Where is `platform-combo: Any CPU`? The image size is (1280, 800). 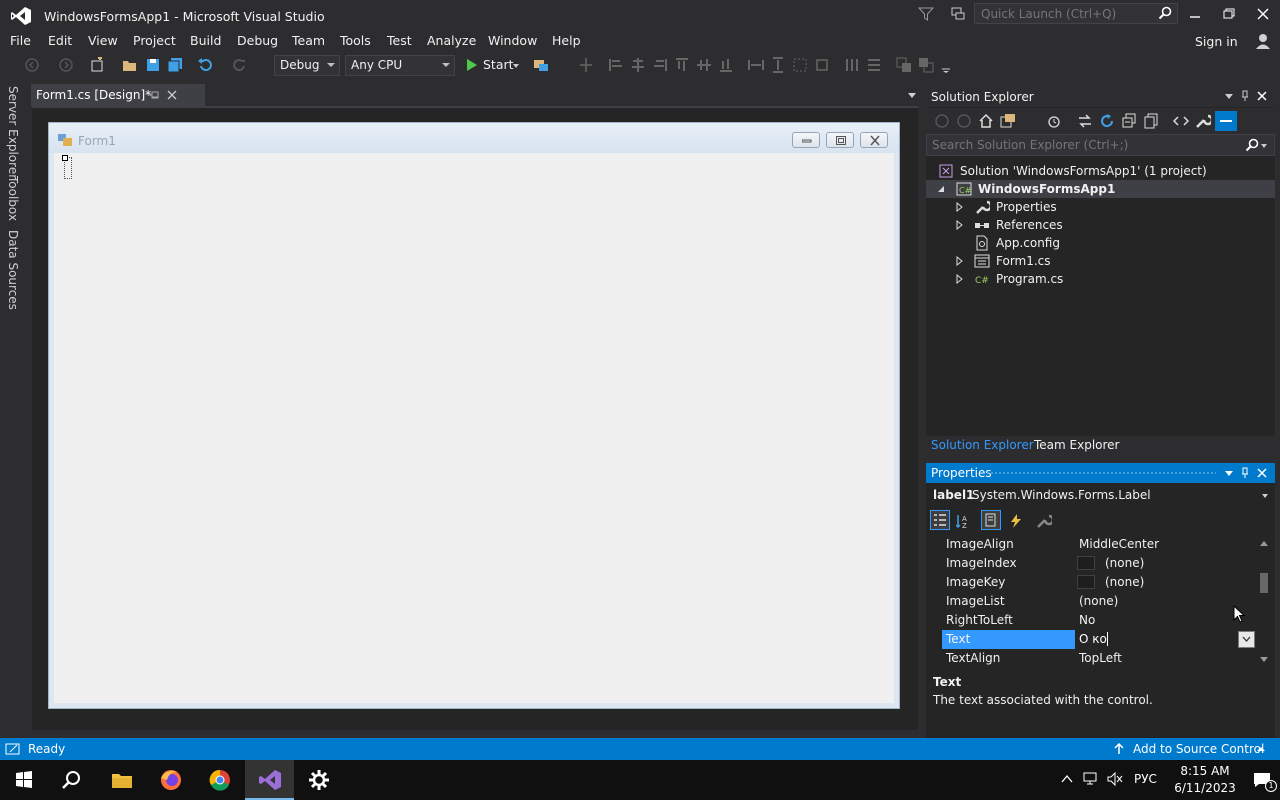 platform-combo: Any CPU is located at coordinates (400, 65).